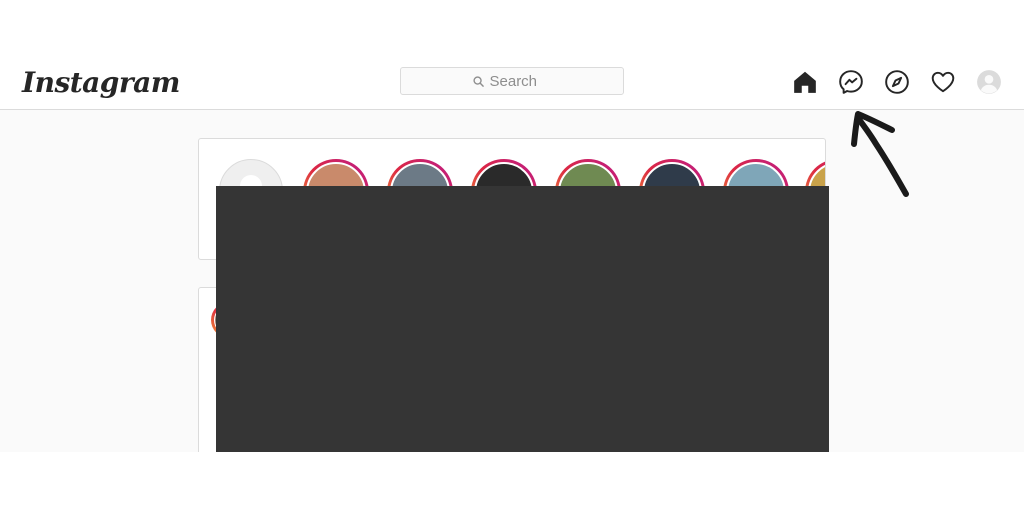  Describe the element at coordinates (512, 28) in the screenshot. I see `top-margin` at that location.